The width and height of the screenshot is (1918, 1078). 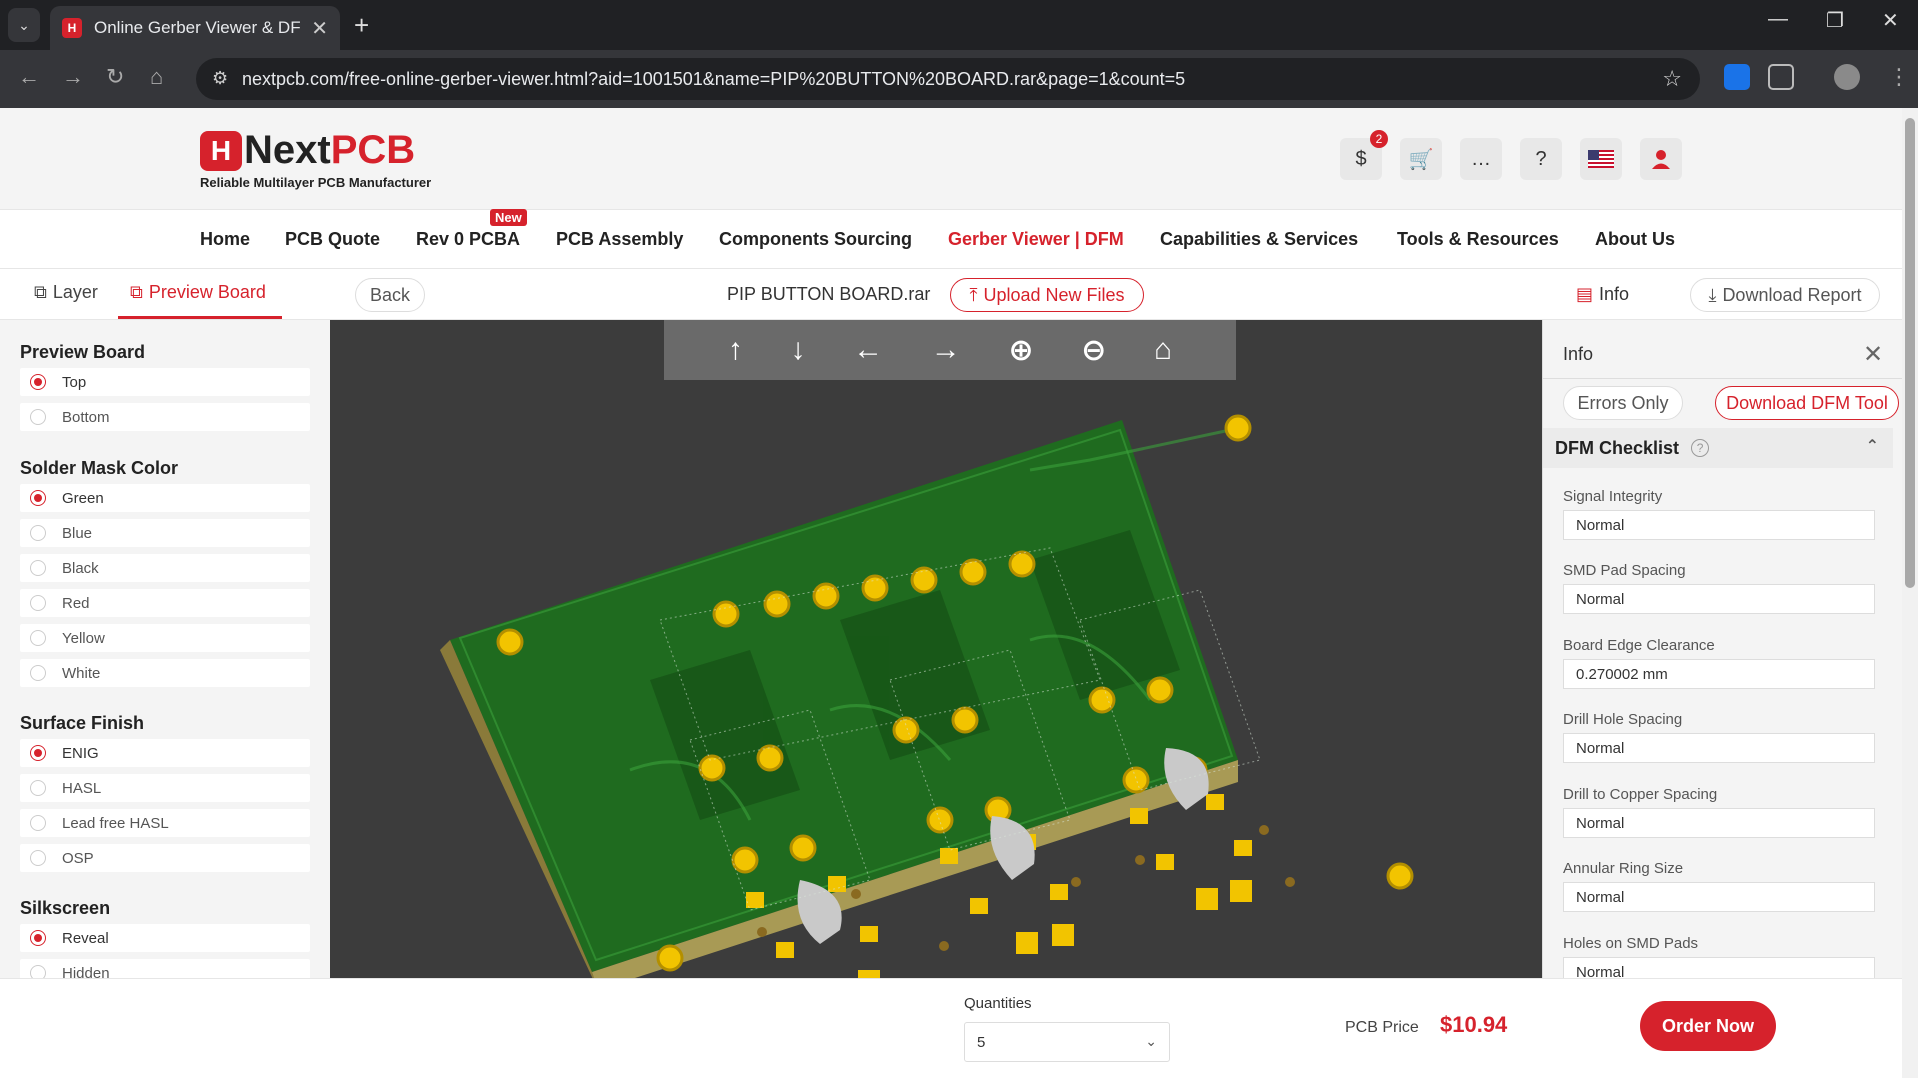 I want to click on restore-icon: ❐, so click(x=1835, y=20).